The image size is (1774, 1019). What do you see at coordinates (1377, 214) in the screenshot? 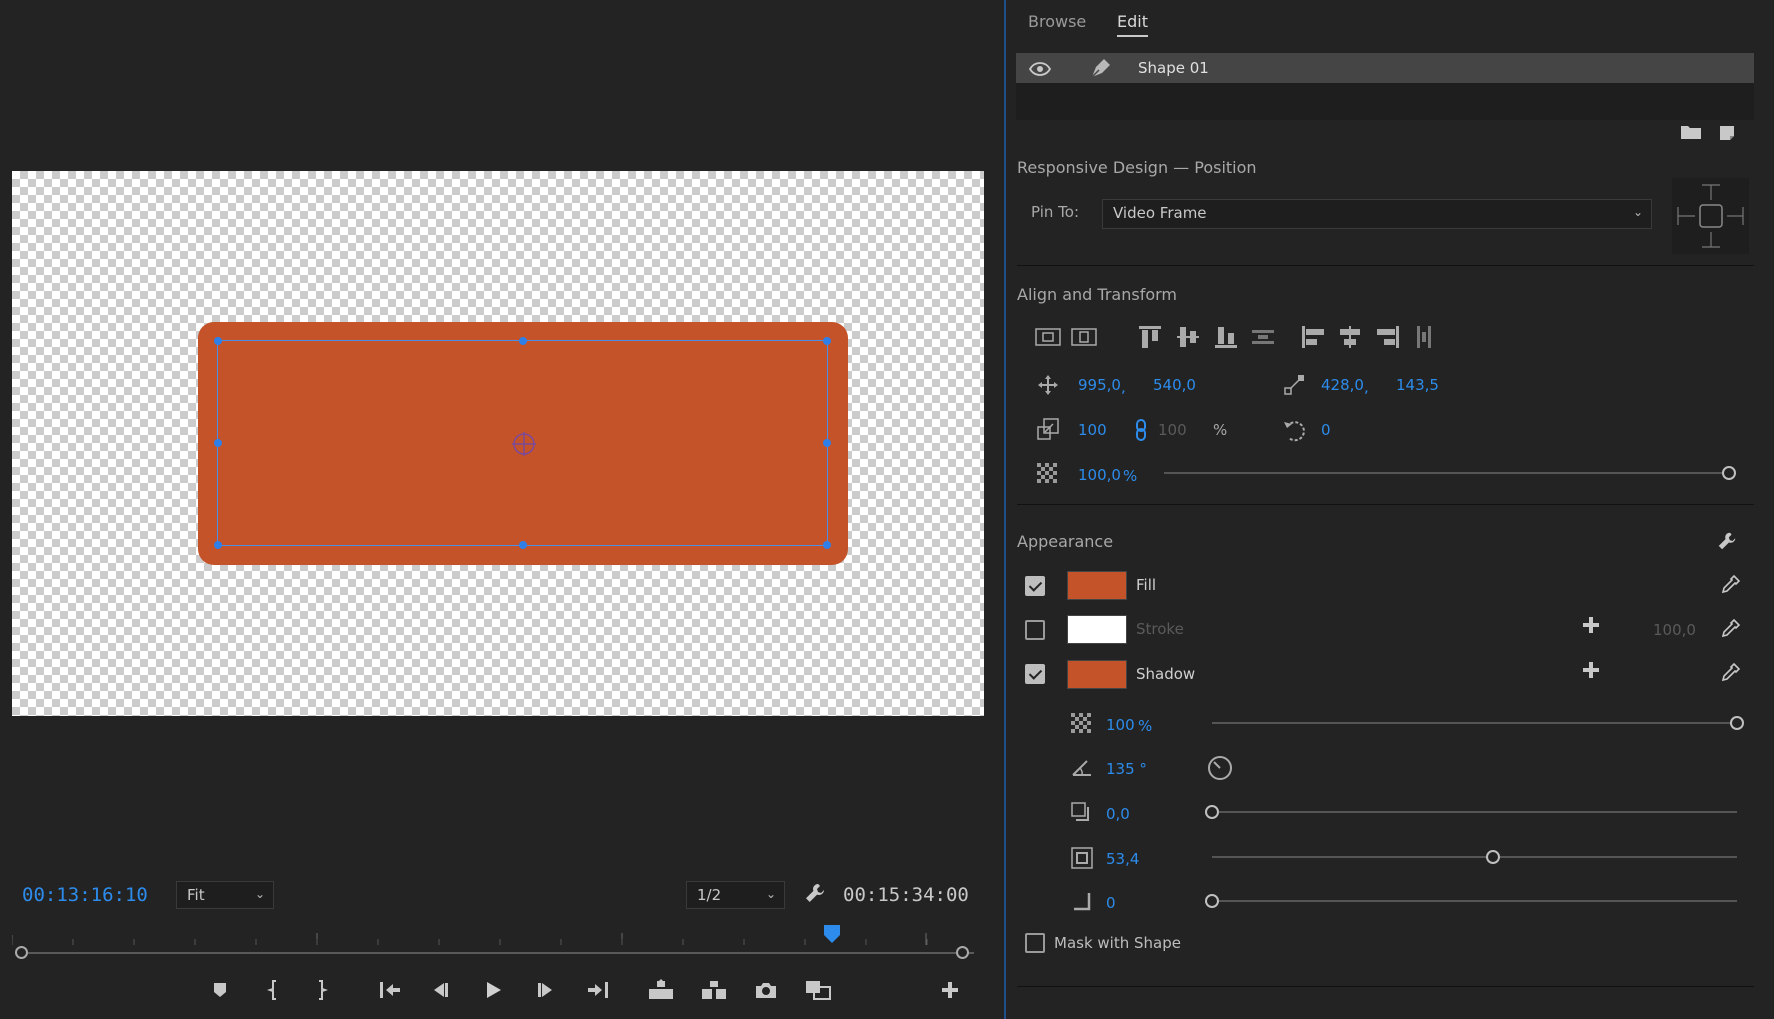
I see `pin-to-dropdown: Video Frame ⌄` at bounding box center [1377, 214].